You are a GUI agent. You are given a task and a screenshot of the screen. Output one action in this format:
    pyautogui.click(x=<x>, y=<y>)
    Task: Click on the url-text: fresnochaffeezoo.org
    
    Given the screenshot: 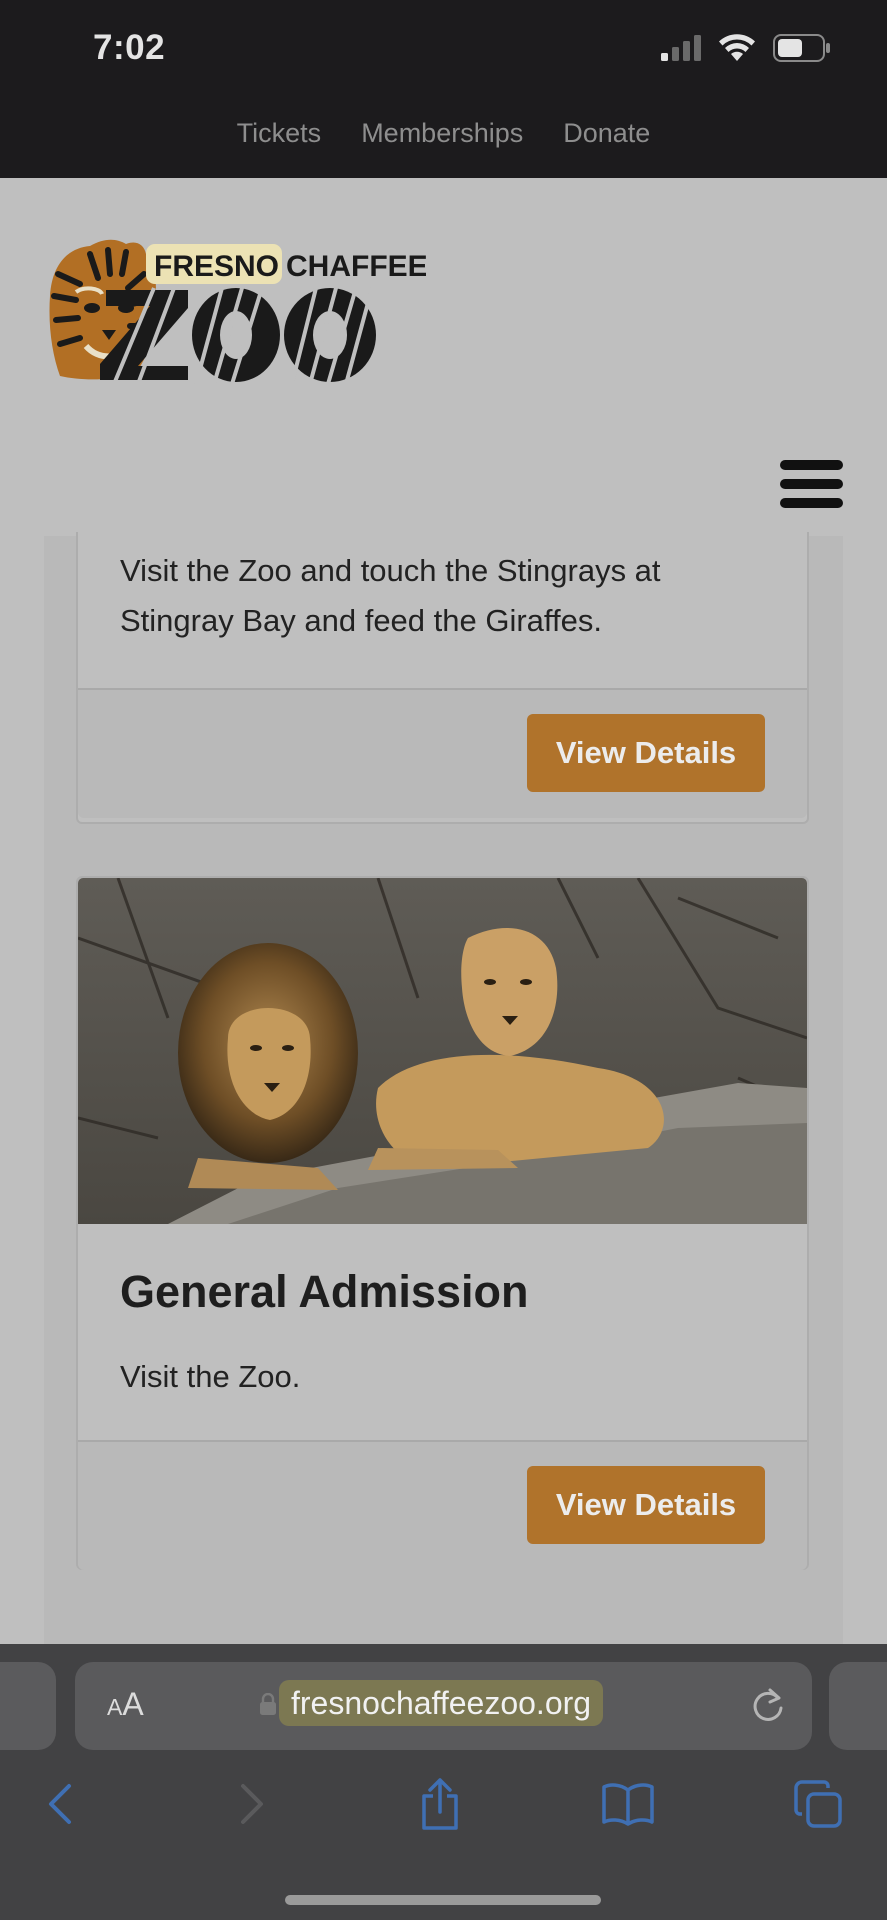 What is the action you would take?
    pyautogui.click(x=441, y=1703)
    